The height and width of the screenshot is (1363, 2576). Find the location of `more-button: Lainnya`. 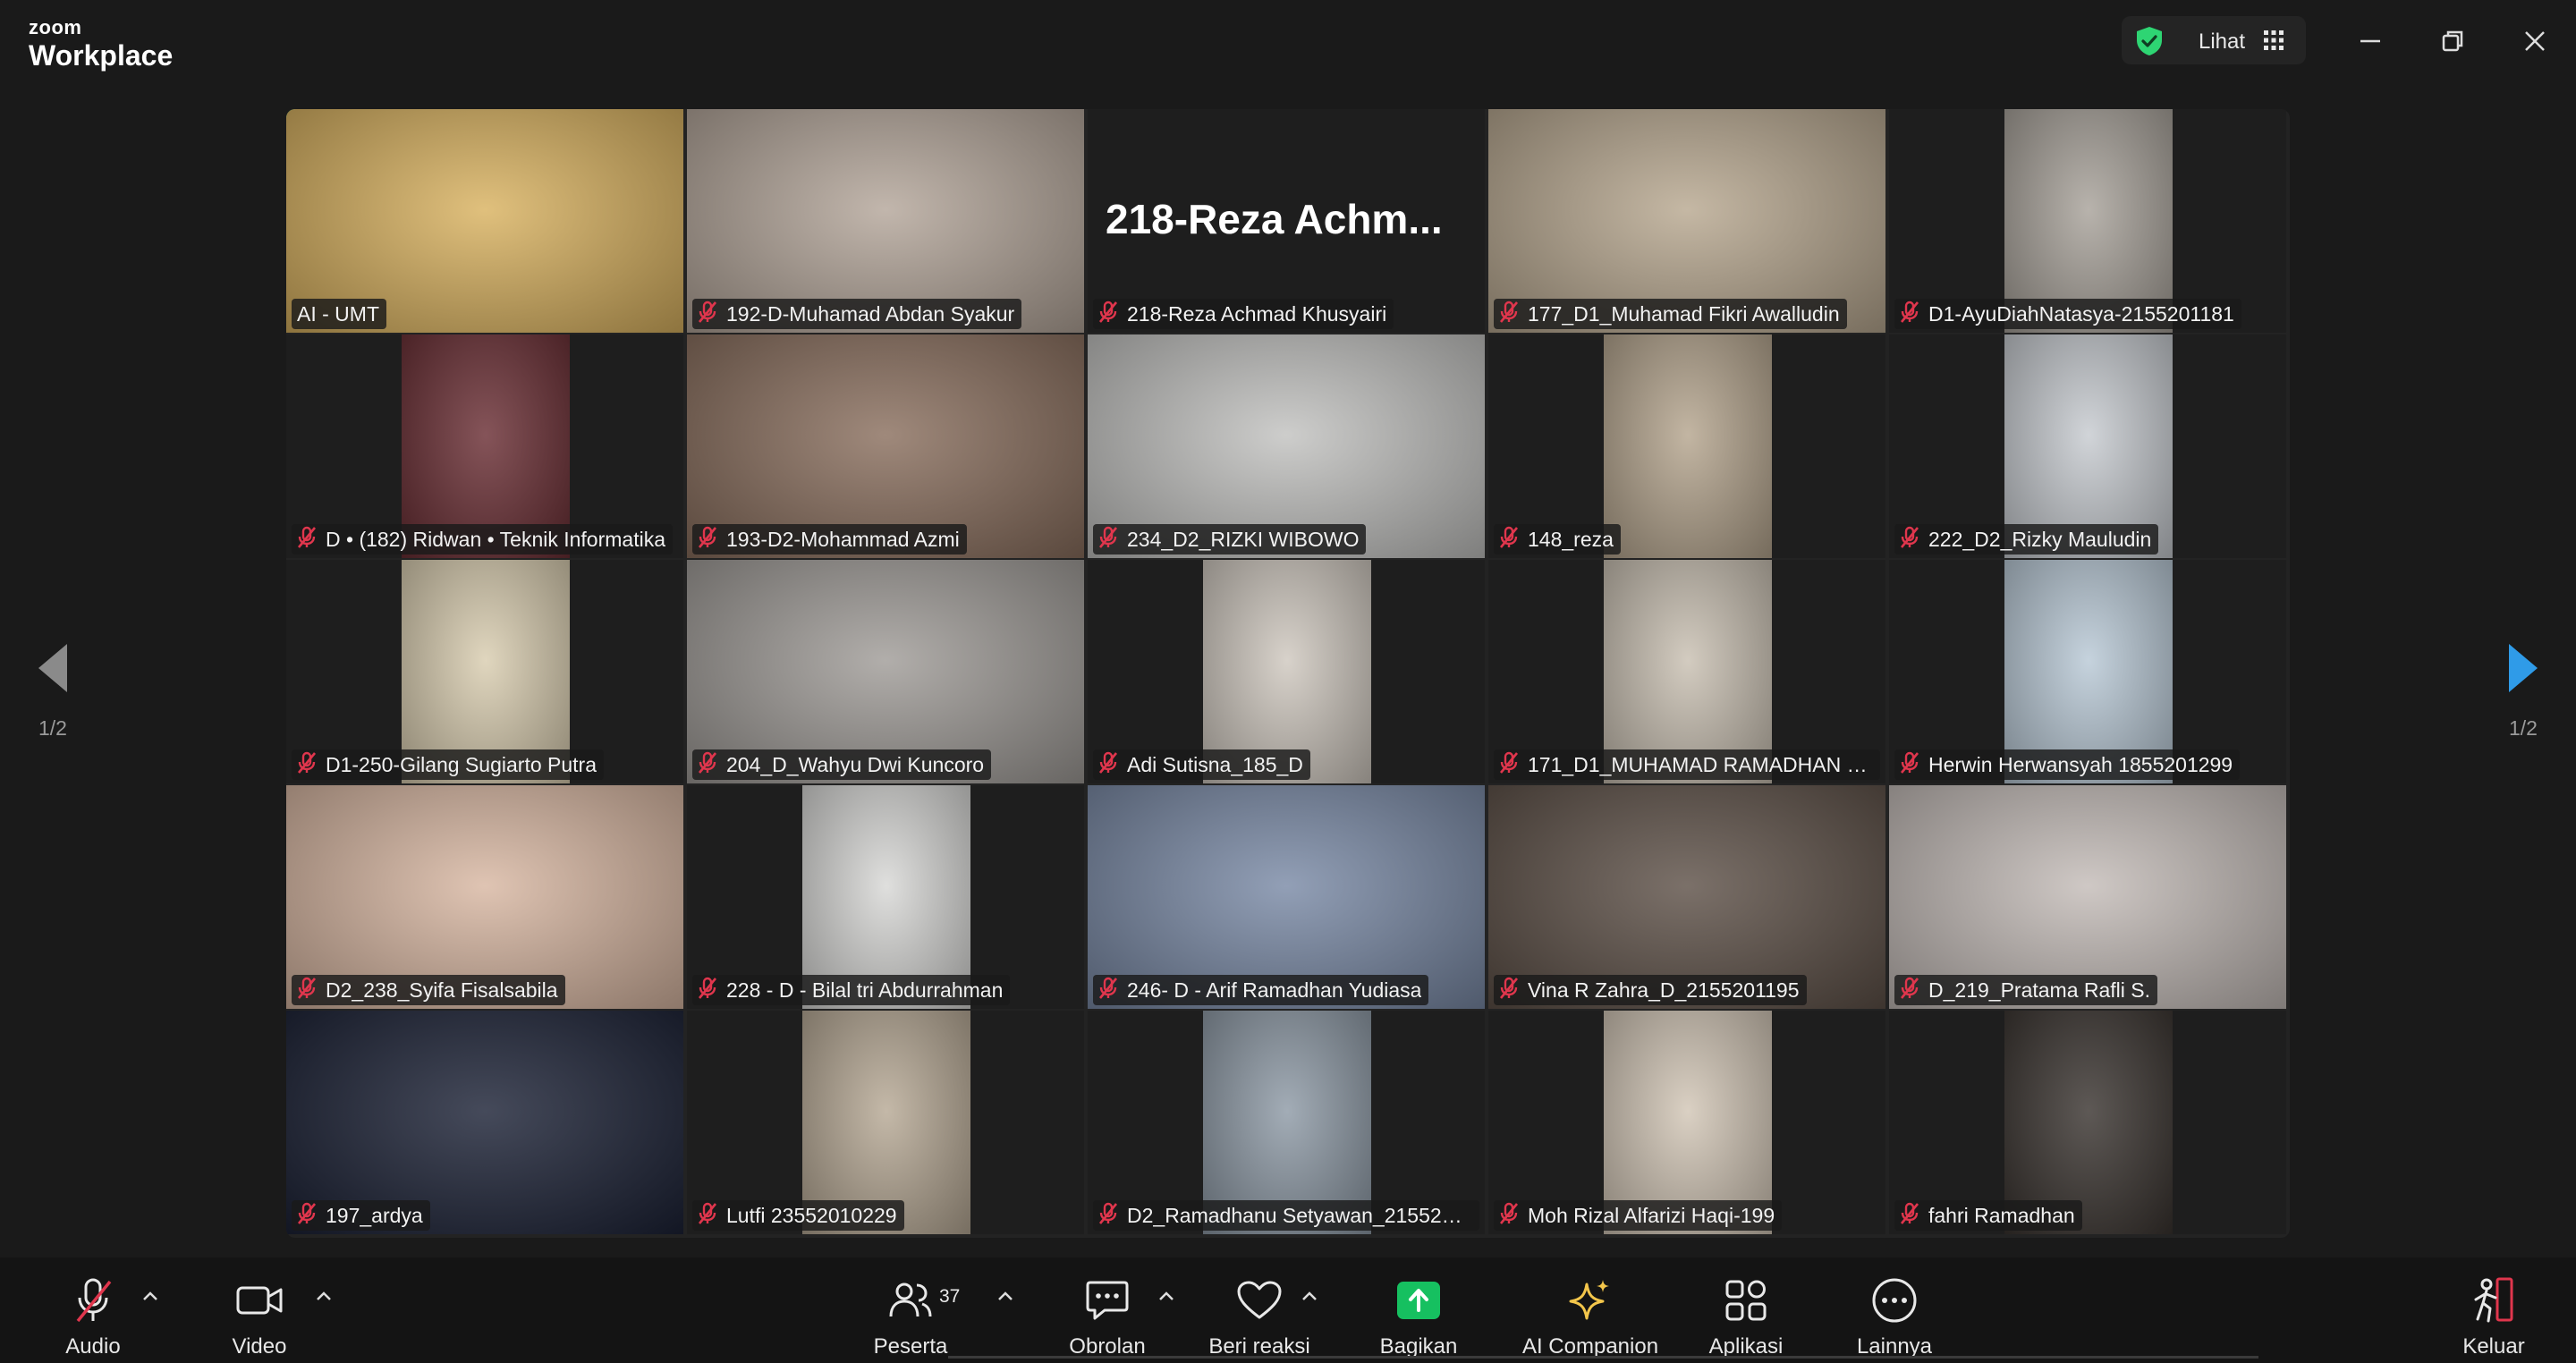

more-button: Lainnya is located at coordinates (1894, 1317).